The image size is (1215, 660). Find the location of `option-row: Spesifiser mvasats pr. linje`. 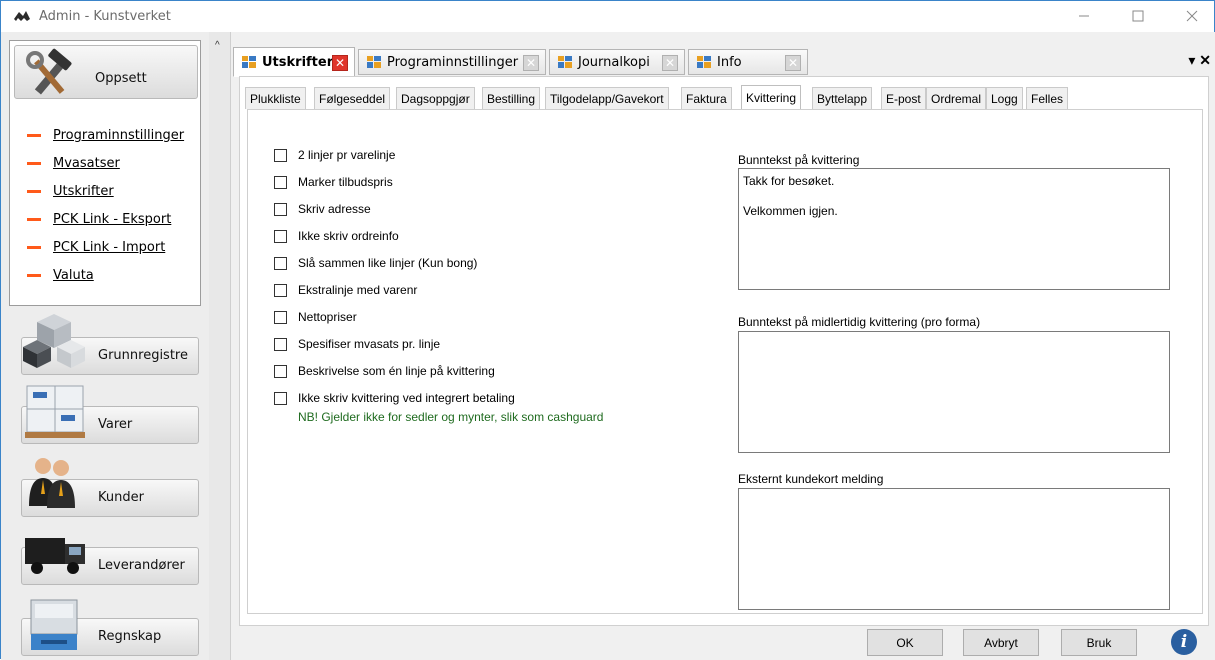

option-row: Spesifiser mvasats pr. linje is located at coordinates (357, 344).